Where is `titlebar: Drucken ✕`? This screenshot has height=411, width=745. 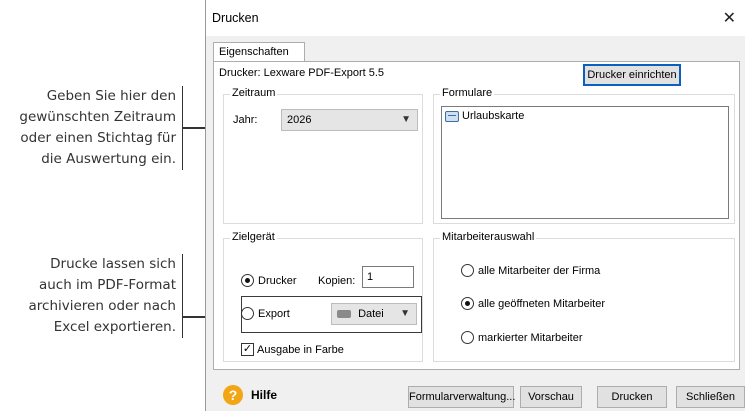
titlebar: Drucken ✕ is located at coordinates (475, 18).